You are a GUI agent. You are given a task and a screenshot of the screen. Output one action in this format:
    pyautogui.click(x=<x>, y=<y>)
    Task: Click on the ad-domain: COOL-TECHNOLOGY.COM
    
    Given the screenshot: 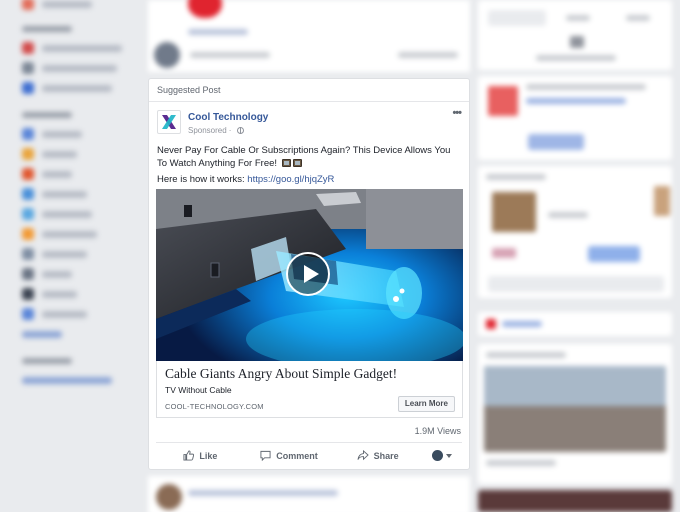 What is the action you would take?
    pyautogui.click(x=214, y=406)
    